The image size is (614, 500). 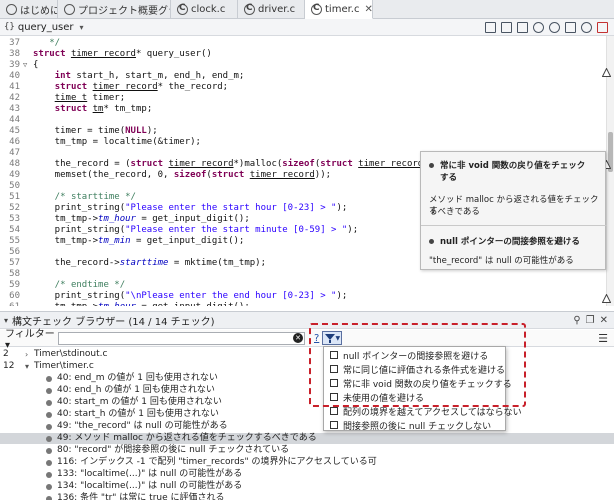 What do you see at coordinates (139, 241) in the screenshot?
I see `code-text: tm_tmp->tm_min = get_input_digit();` at bounding box center [139, 241].